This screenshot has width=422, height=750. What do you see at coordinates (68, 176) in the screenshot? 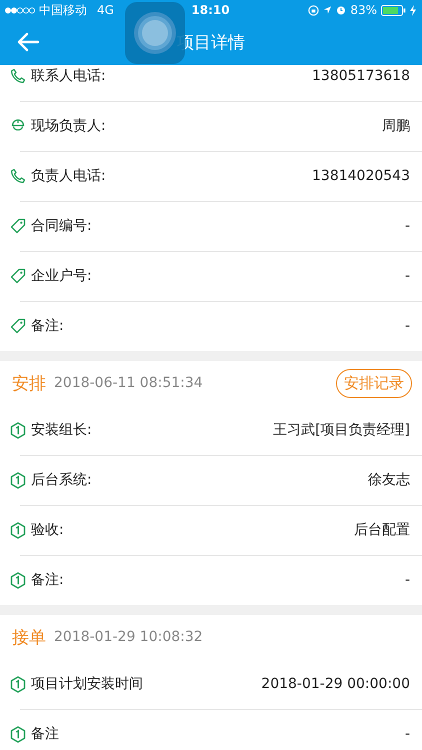
I see `field-label: 负责人电话:` at bounding box center [68, 176].